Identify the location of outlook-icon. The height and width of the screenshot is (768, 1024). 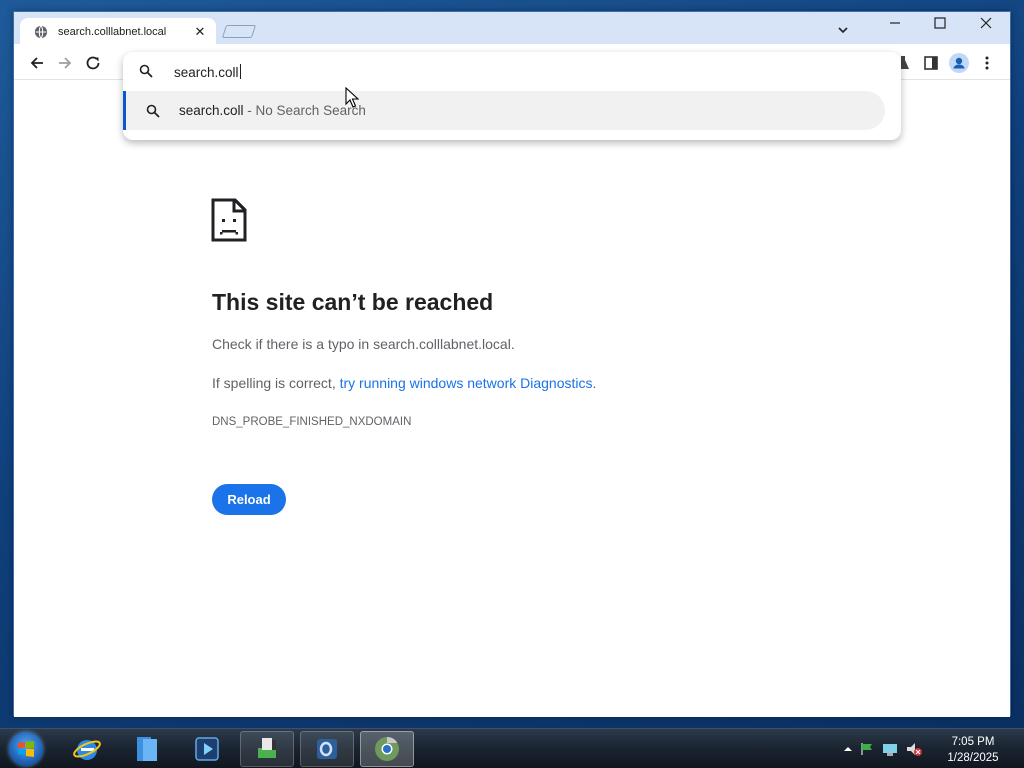
(327, 749).